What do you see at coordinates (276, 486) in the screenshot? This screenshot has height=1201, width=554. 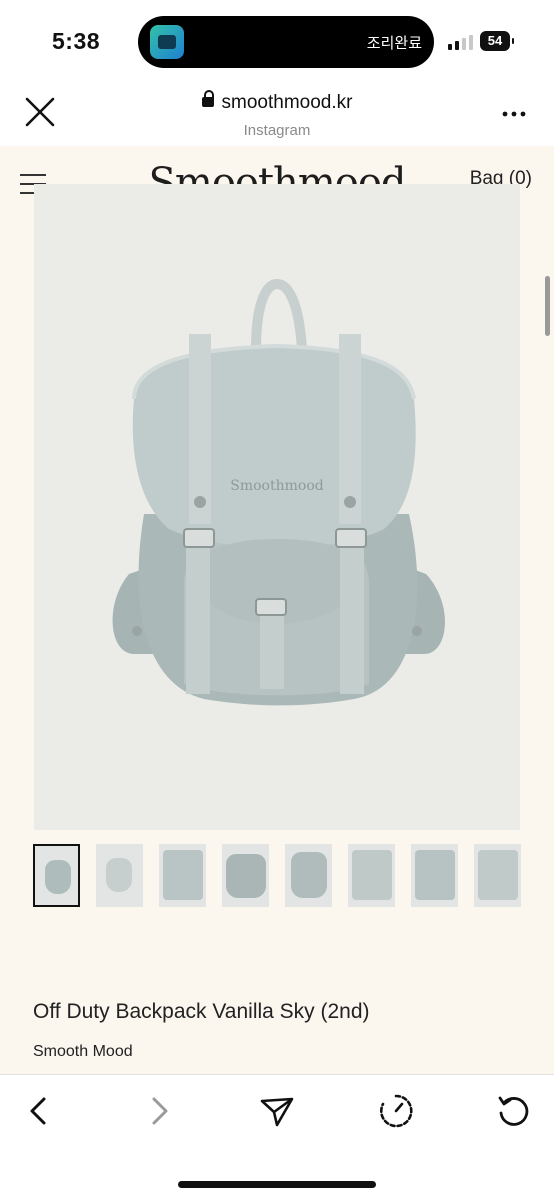 I see `backpack-logo-text: Smoothmood` at bounding box center [276, 486].